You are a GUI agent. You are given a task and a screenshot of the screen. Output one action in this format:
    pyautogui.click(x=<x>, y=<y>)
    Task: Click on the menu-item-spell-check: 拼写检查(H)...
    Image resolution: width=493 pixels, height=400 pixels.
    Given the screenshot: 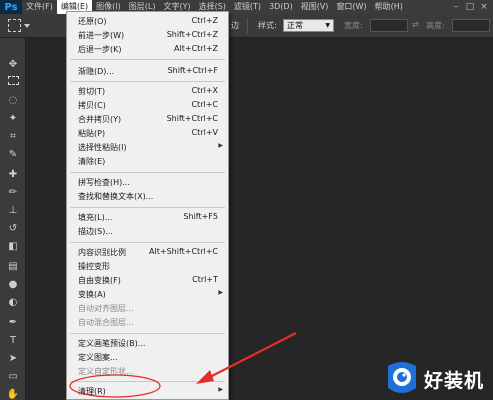 What is the action you would take?
    pyautogui.click(x=147, y=182)
    